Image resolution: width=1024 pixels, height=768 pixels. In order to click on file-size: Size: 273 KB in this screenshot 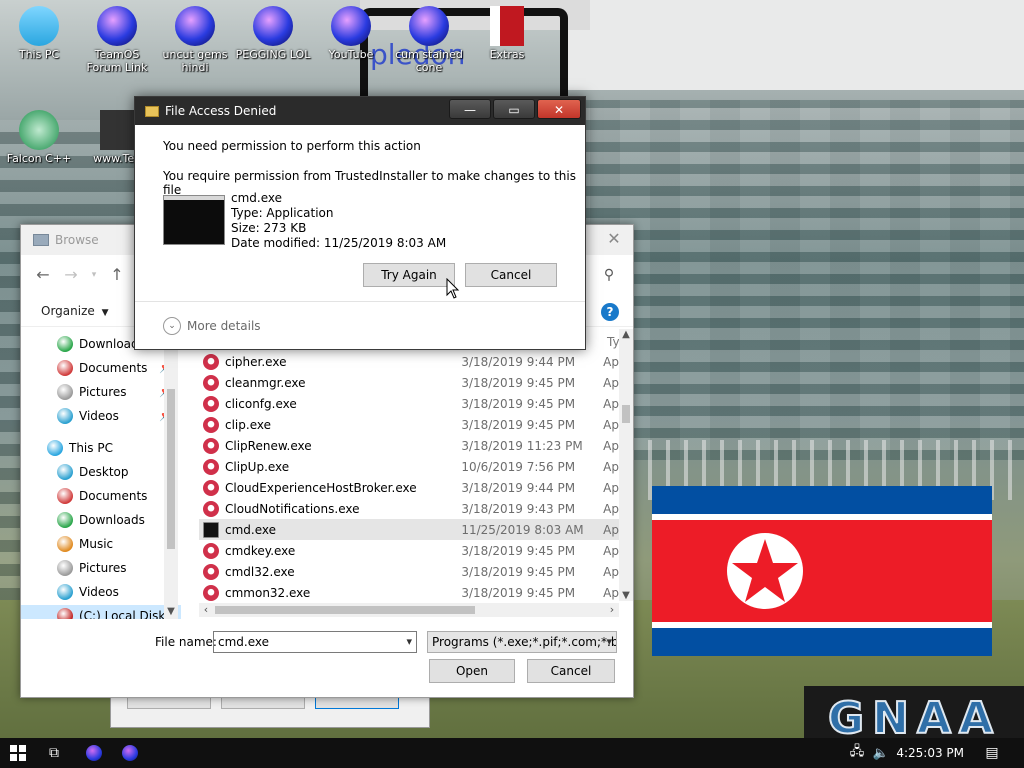, I will do `click(269, 228)`.